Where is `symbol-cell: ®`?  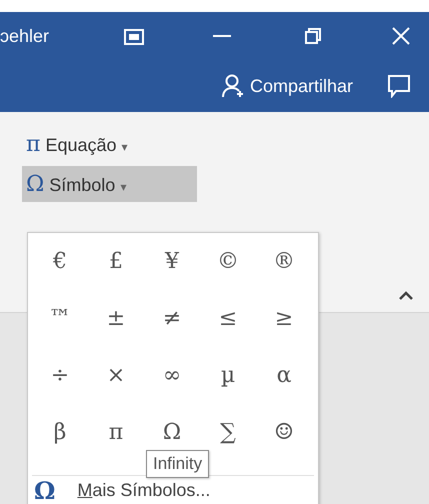
symbol-cell: ® is located at coordinates (284, 261).